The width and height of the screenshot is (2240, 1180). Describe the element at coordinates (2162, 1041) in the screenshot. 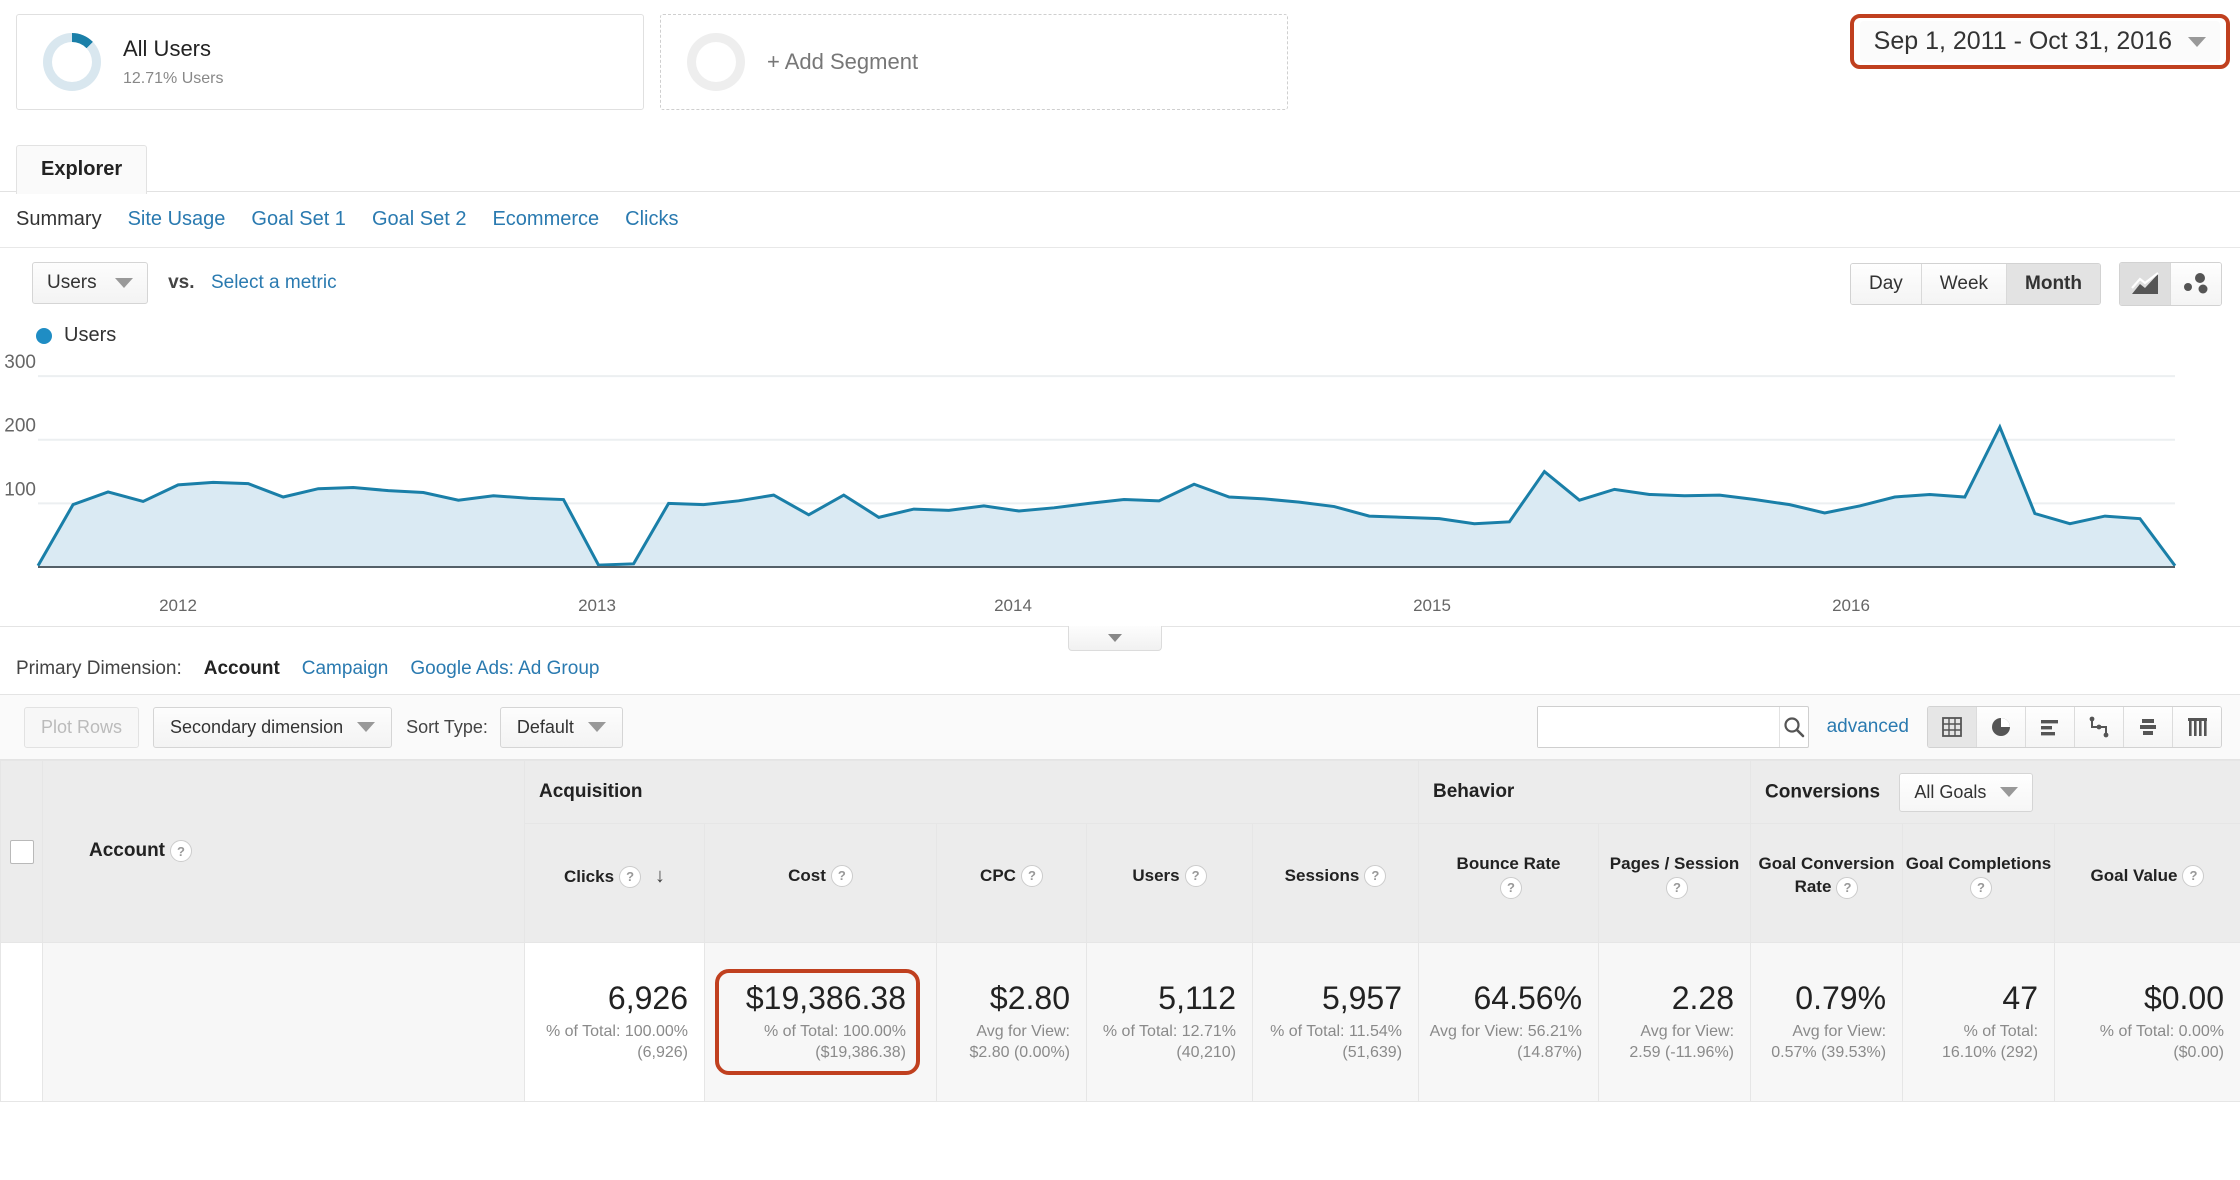

I see `summary-sub-goal-value: % of Total: 0.00% ($0.00)` at that location.